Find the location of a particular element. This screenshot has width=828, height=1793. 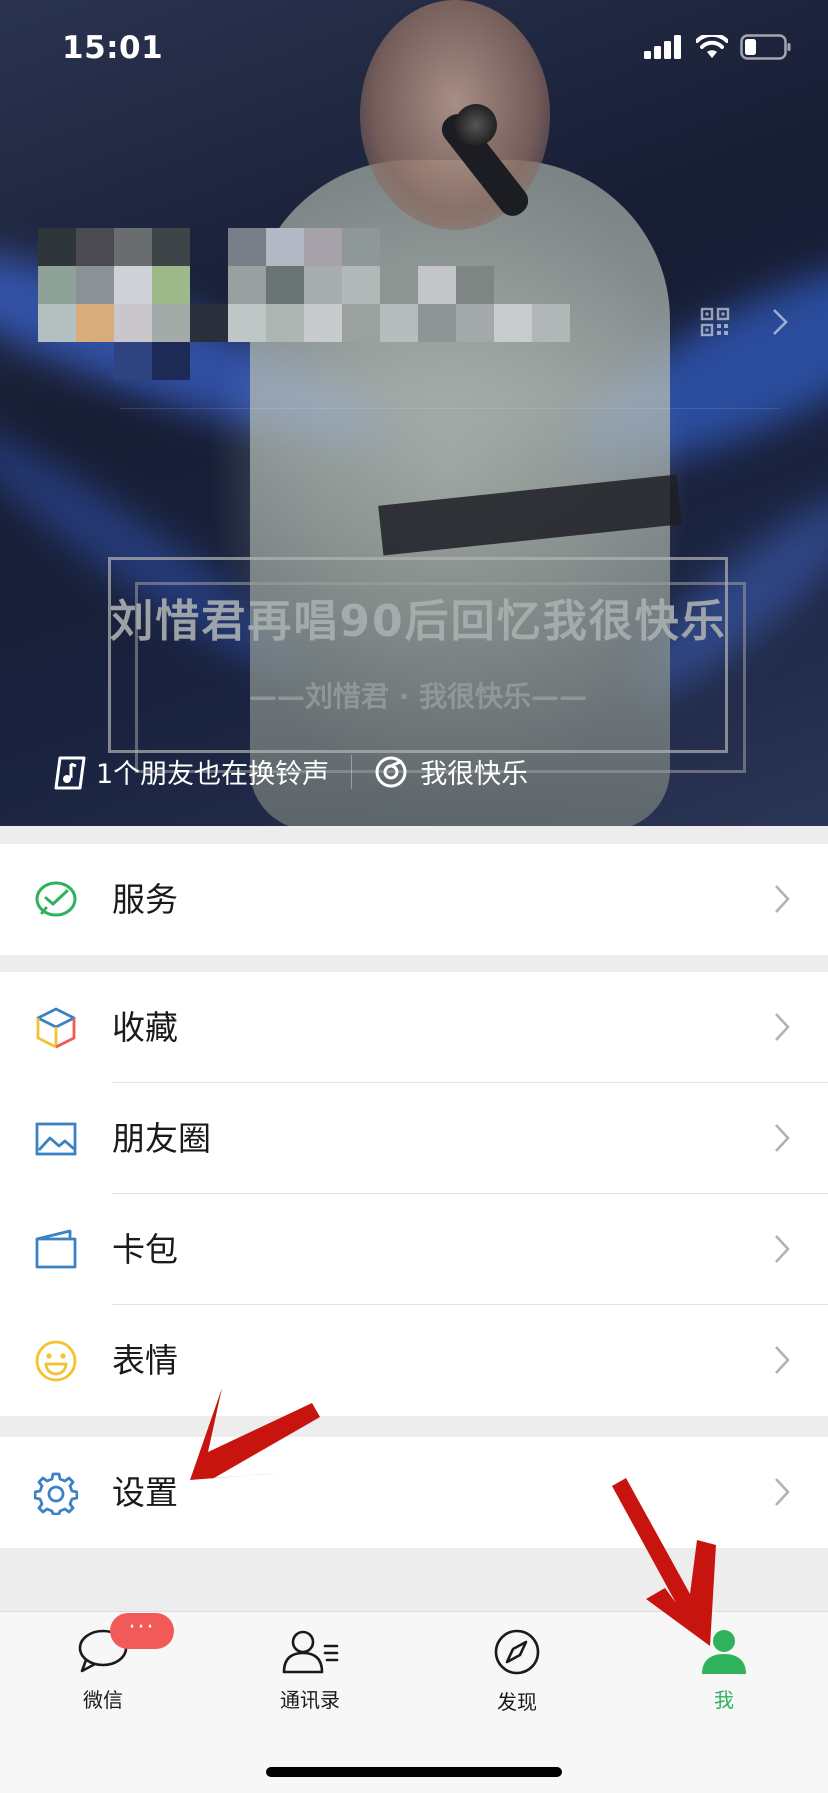

tab-me: 我 is located at coordinates (724, 1670).